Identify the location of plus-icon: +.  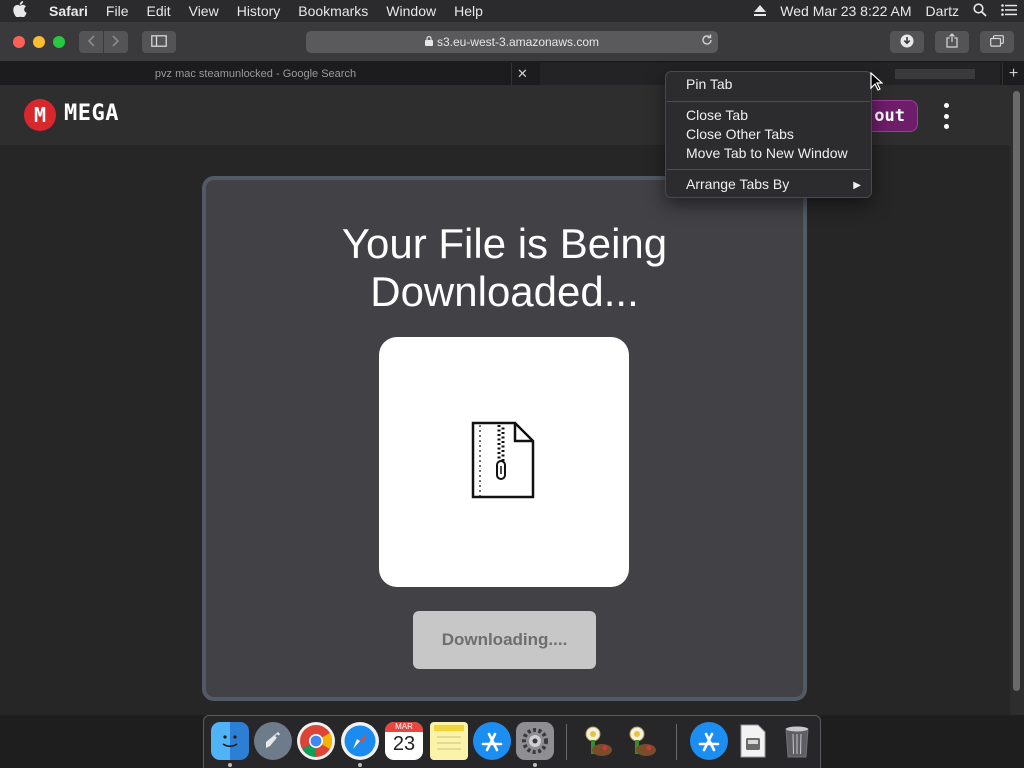
(1013, 73).